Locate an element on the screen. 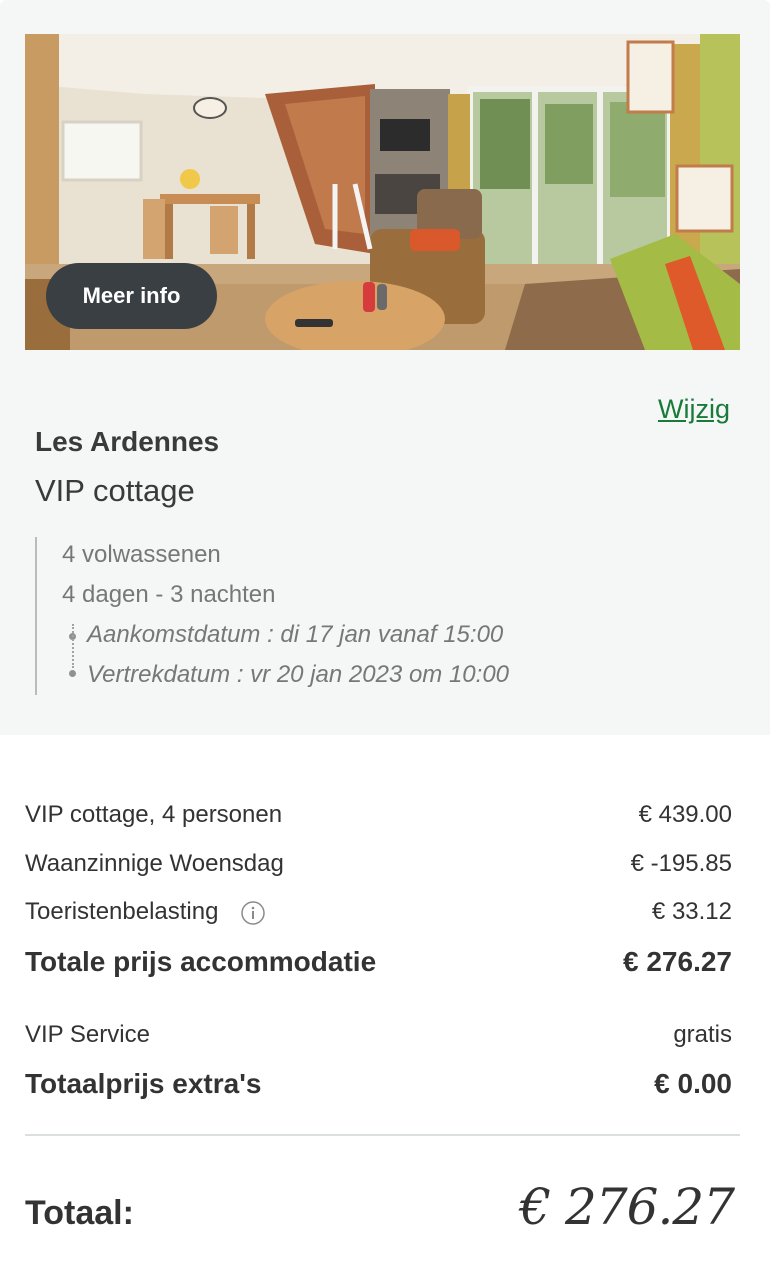 Image resolution: width=770 pixels, height=1286 pixels. accommodation-total-value: € 276.27 is located at coordinates (677, 961).